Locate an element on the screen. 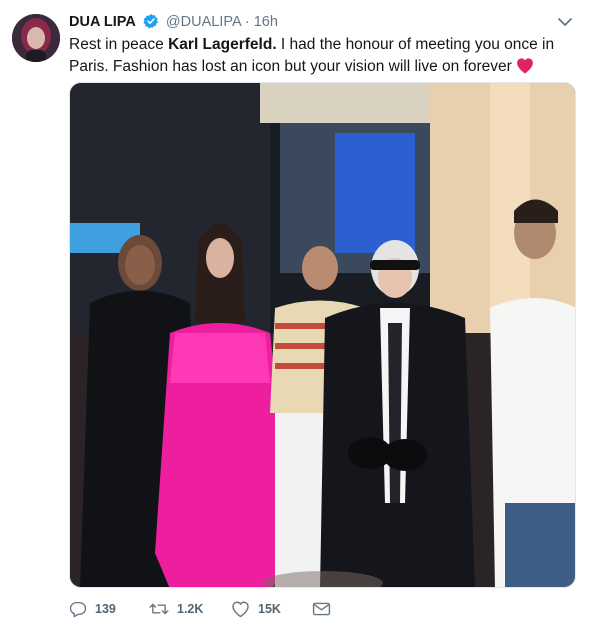  envelope-icon is located at coordinates (321, 609).